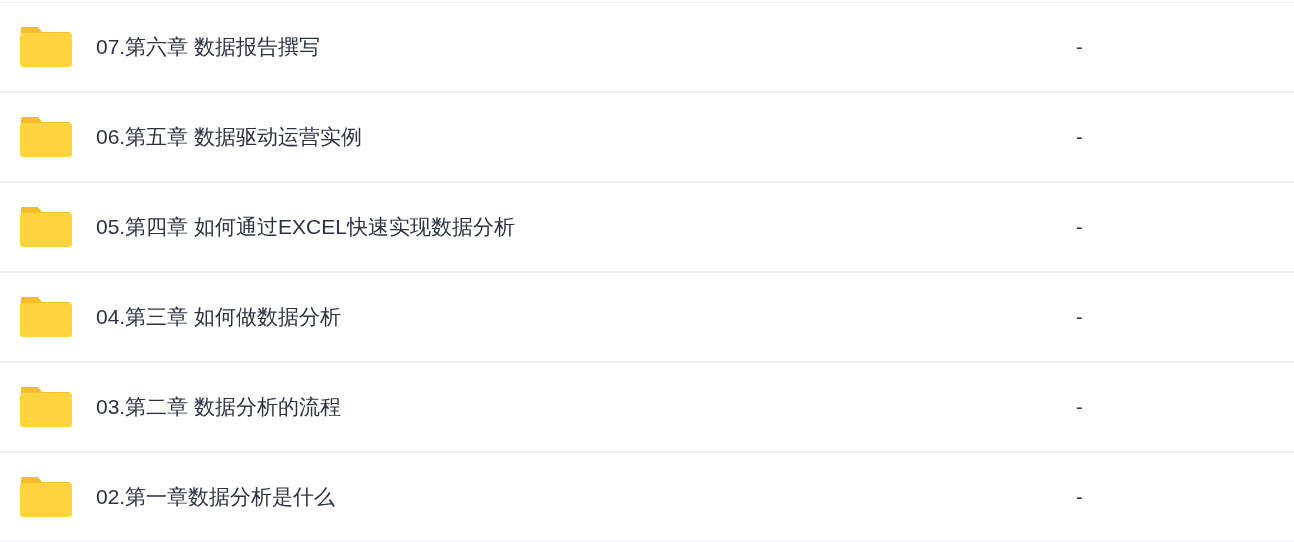 Image resolution: width=1294 pixels, height=542 pixels. I want to click on folder-name: 07.第六章 数据报告撰写, so click(586, 47).